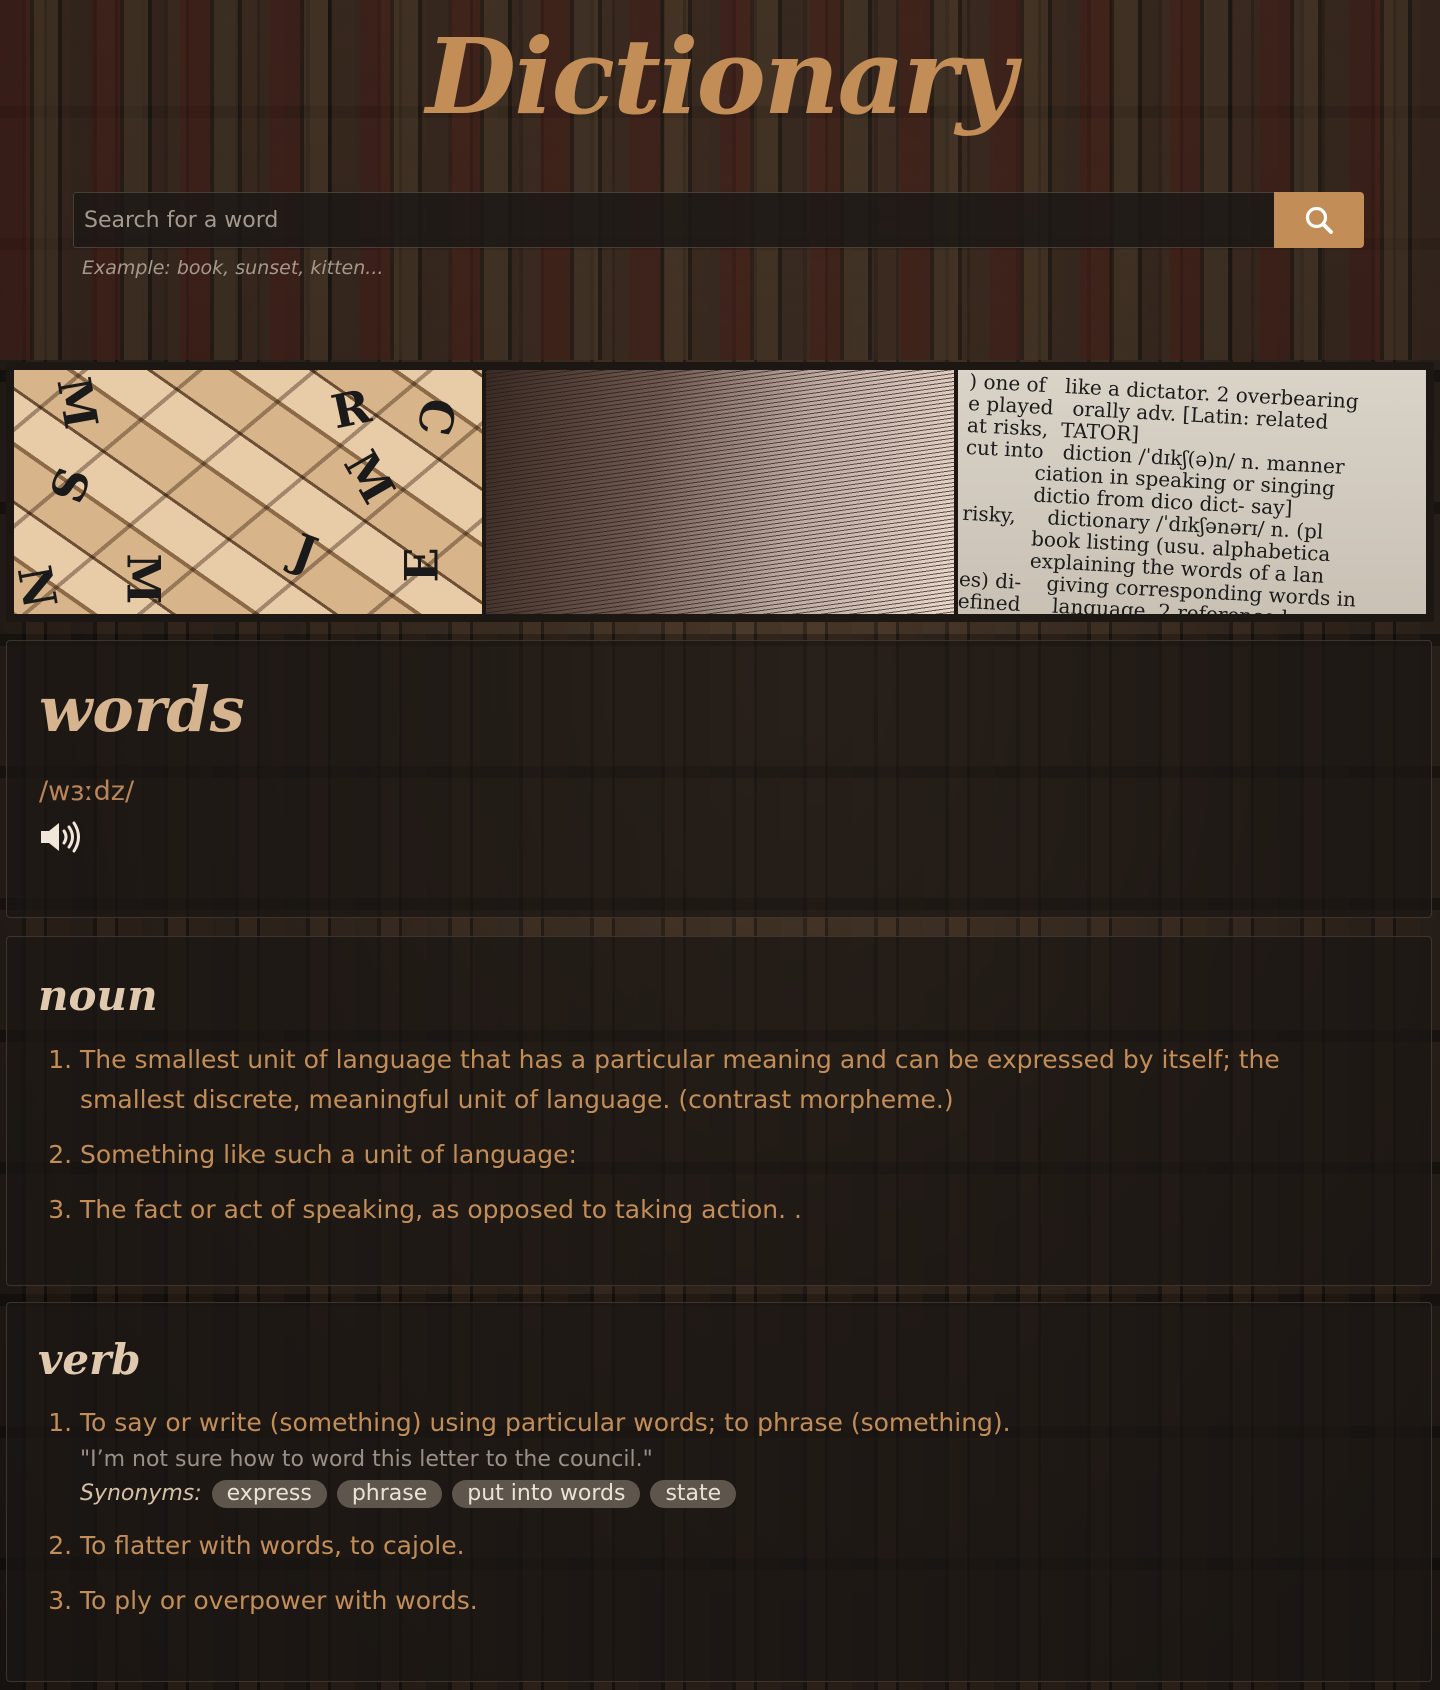 The height and width of the screenshot is (1690, 1440). I want to click on synonyms-label: Synonyms:, so click(141, 1493).